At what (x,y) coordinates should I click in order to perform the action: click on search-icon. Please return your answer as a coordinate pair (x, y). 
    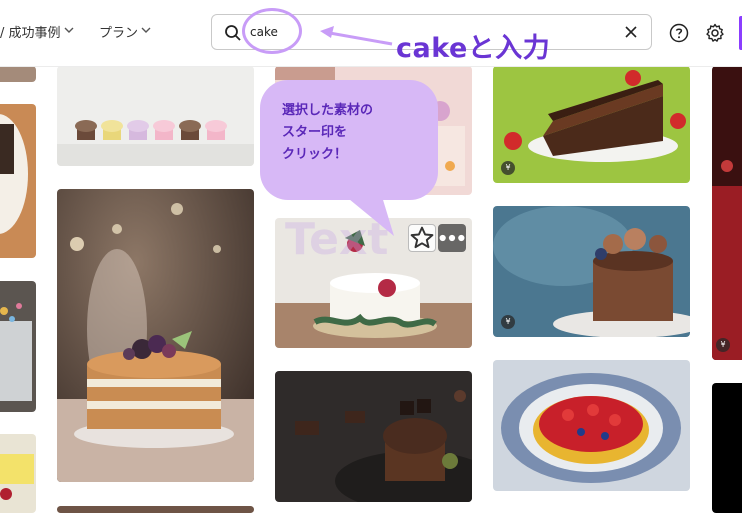
    Looking at the image, I should click on (233, 33).